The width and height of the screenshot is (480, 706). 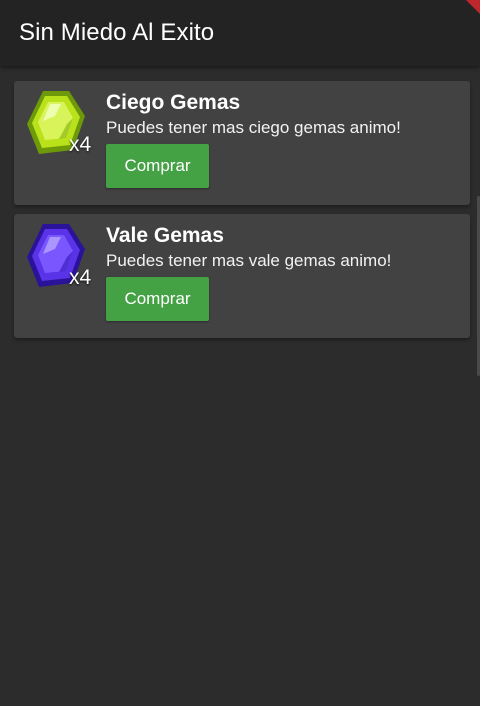 What do you see at coordinates (473, 7) in the screenshot?
I see `corner-badge-icon` at bounding box center [473, 7].